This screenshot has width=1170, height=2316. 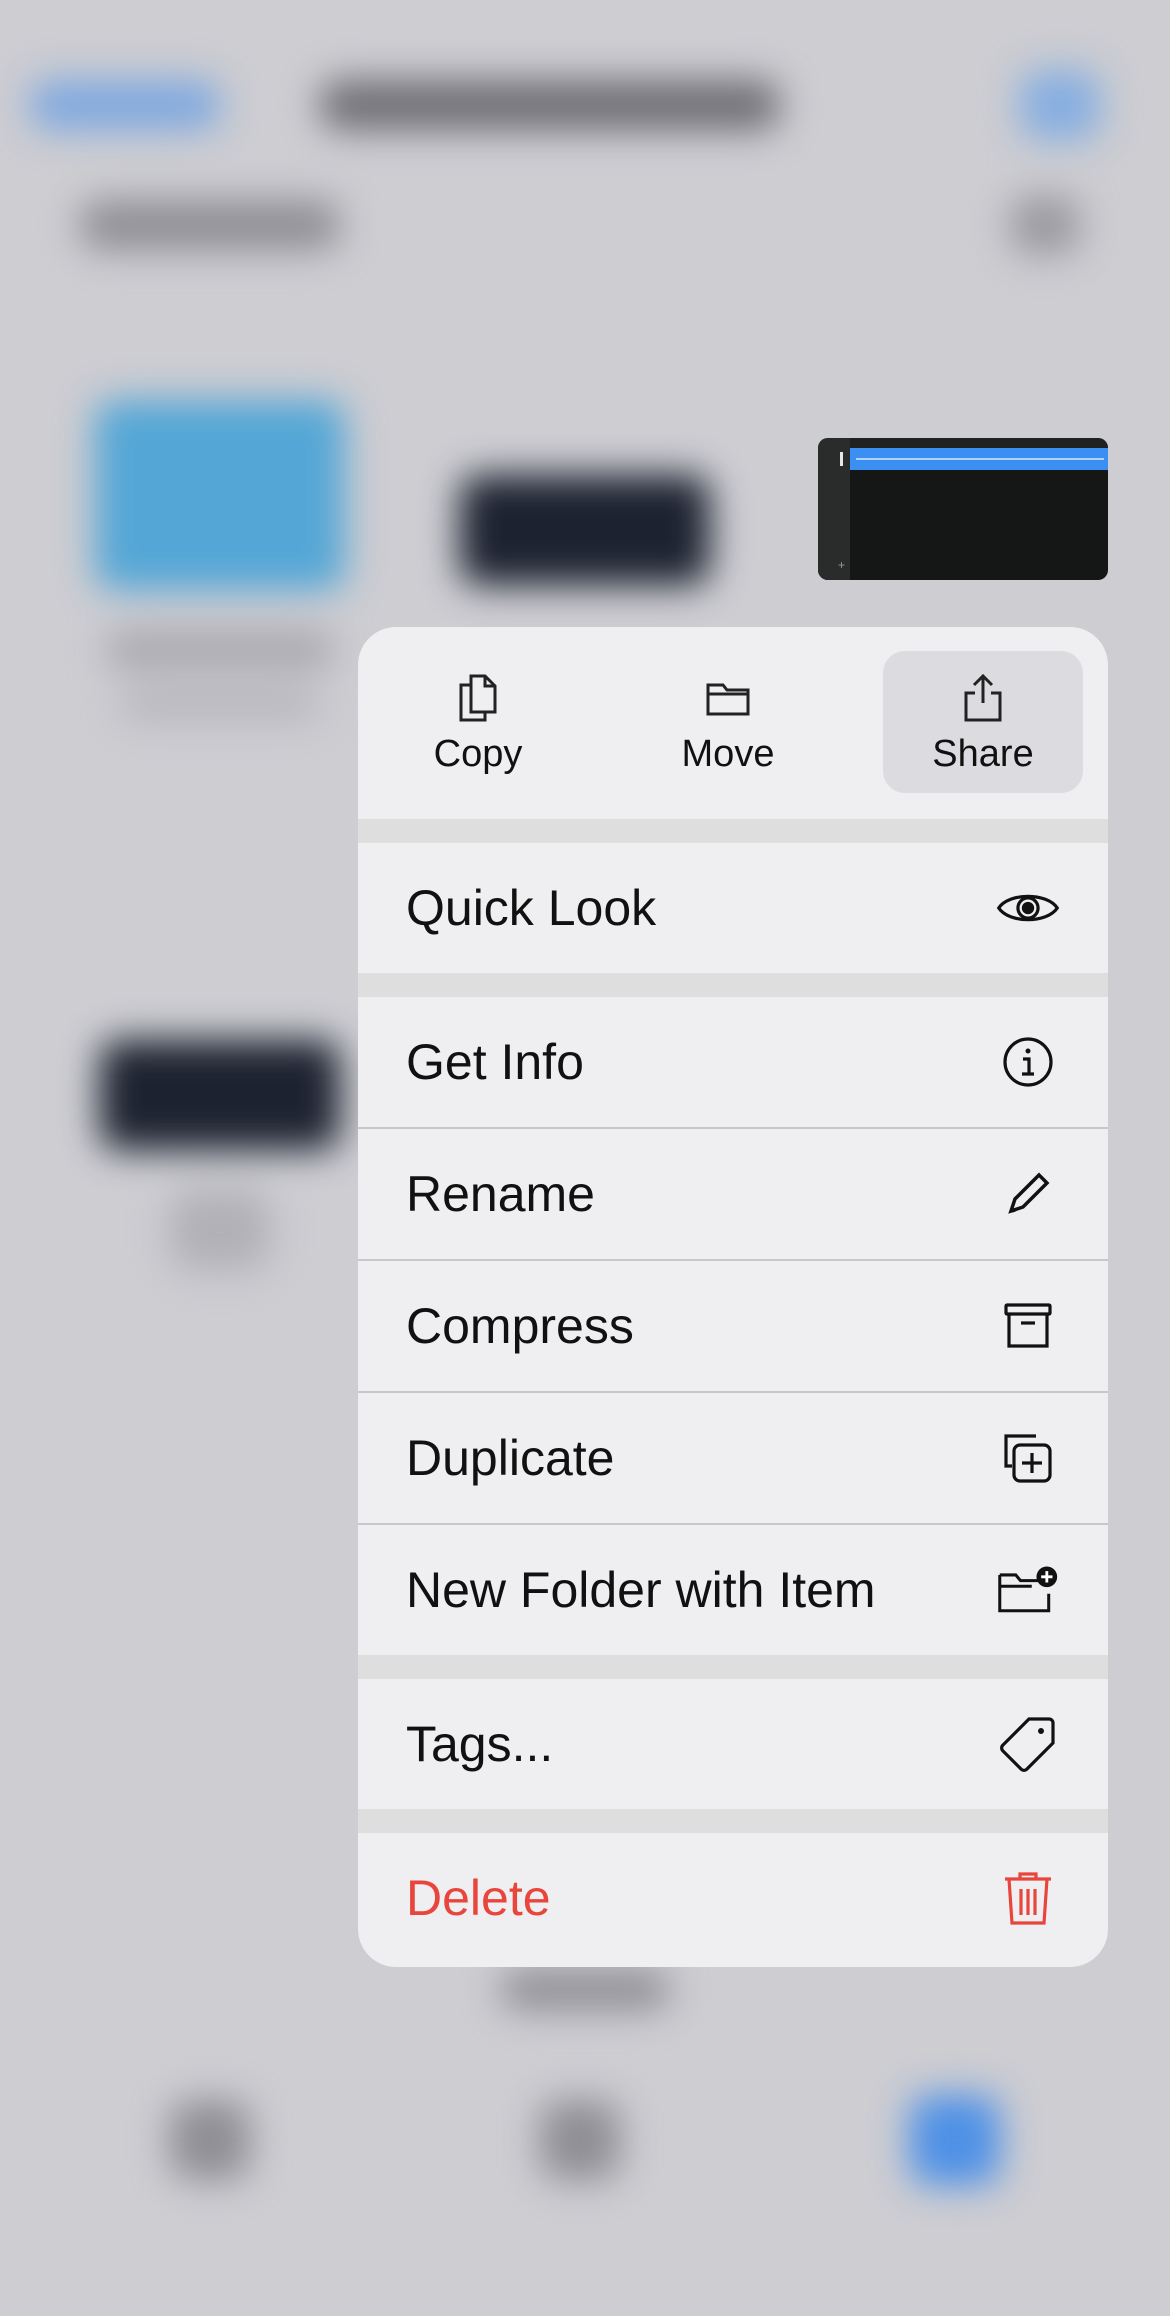 What do you see at coordinates (1045, 225) in the screenshot?
I see `search-option-blurred` at bounding box center [1045, 225].